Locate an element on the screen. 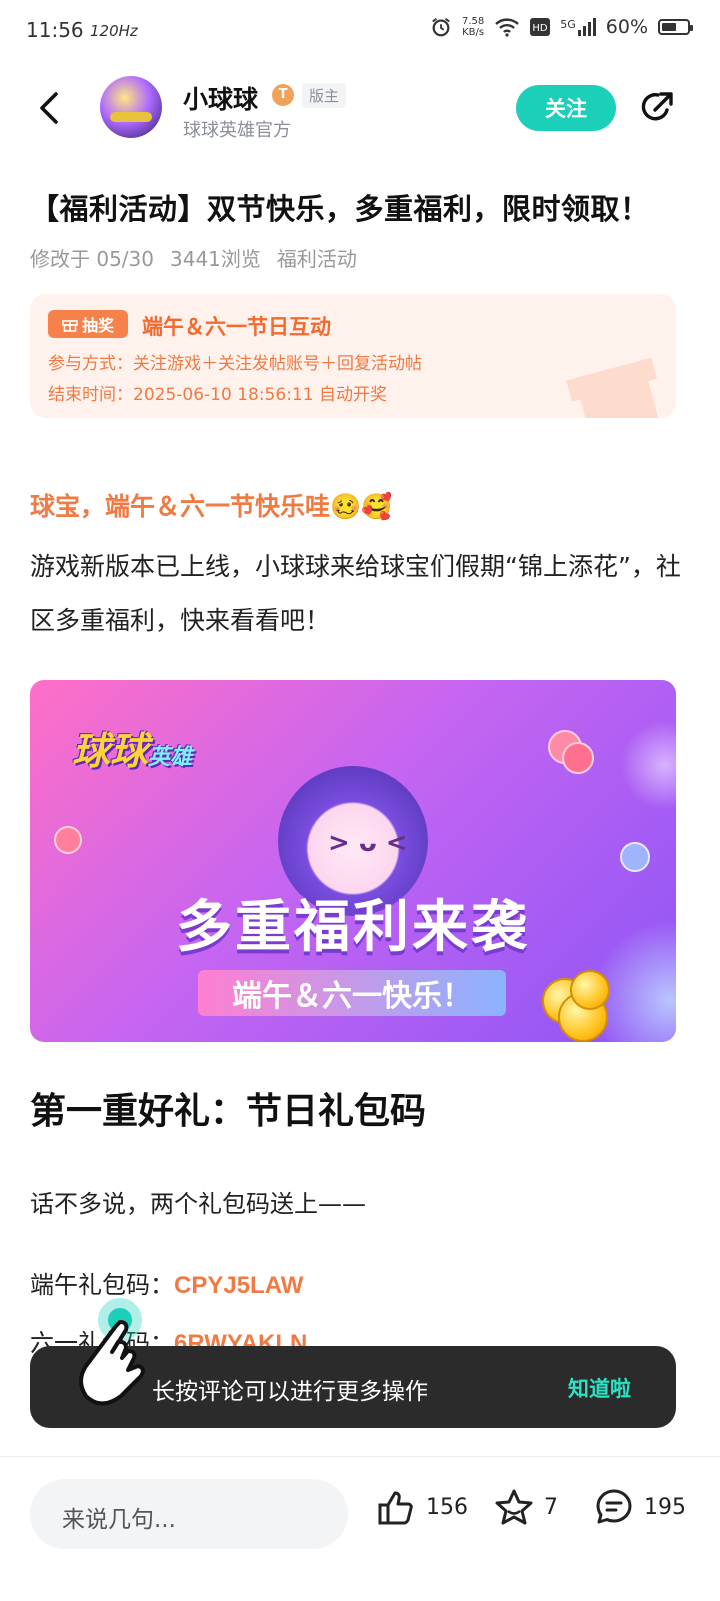 The width and height of the screenshot is (720, 1601). svg-text: HD is located at coordinates (541, 28).